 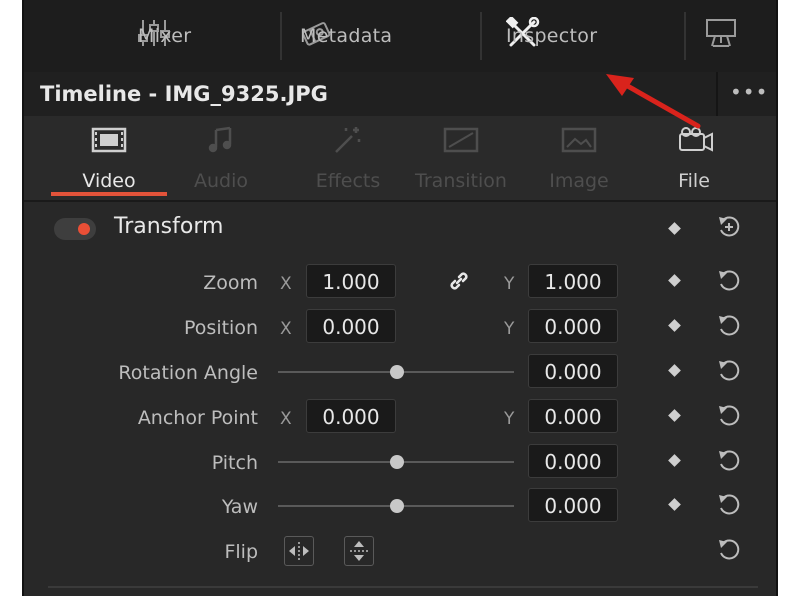 What do you see at coordinates (109, 194) in the screenshot?
I see `active-tab-underline` at bounding box center [109, 194].